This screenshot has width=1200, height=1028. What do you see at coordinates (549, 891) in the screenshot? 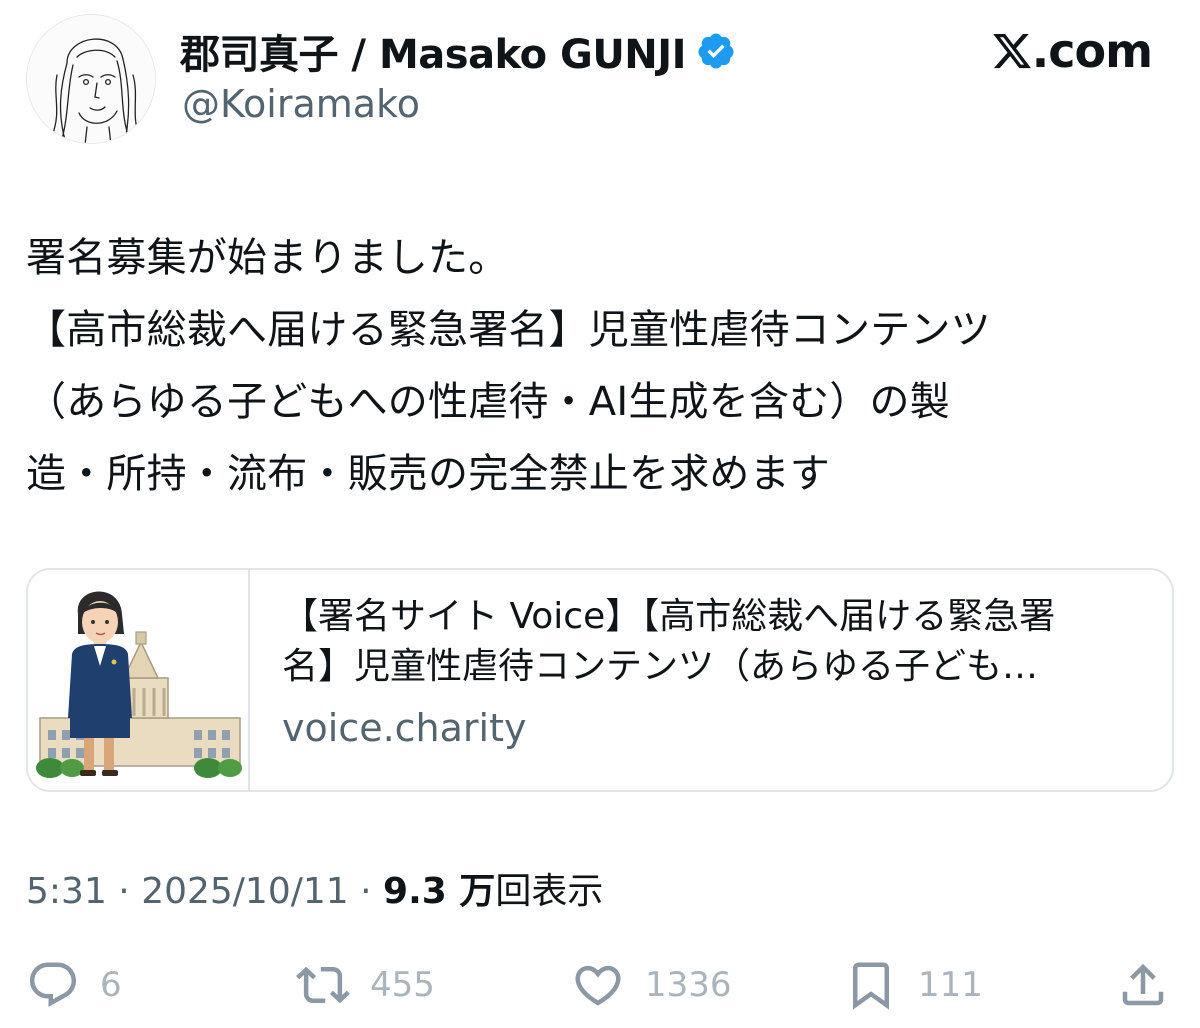
I see `views-label: 回表示` at bounding box center [549, 891].